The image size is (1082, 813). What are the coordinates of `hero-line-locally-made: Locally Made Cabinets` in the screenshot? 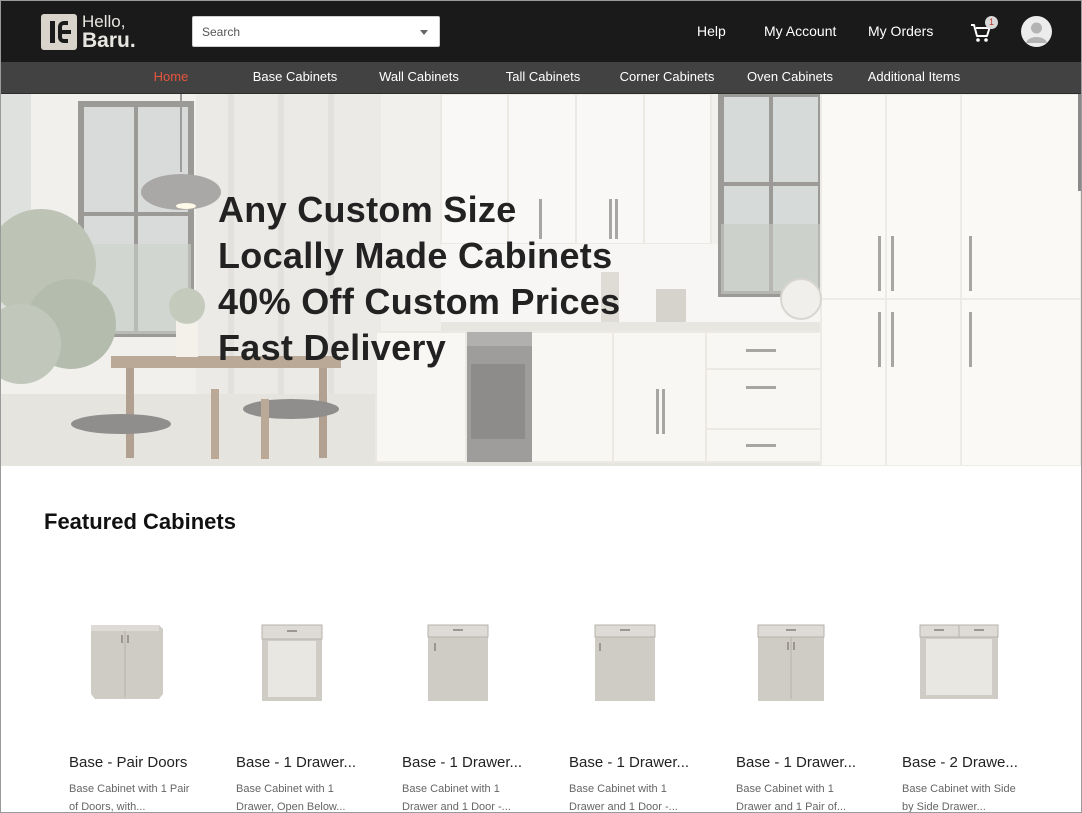 It's located at (415, 255).